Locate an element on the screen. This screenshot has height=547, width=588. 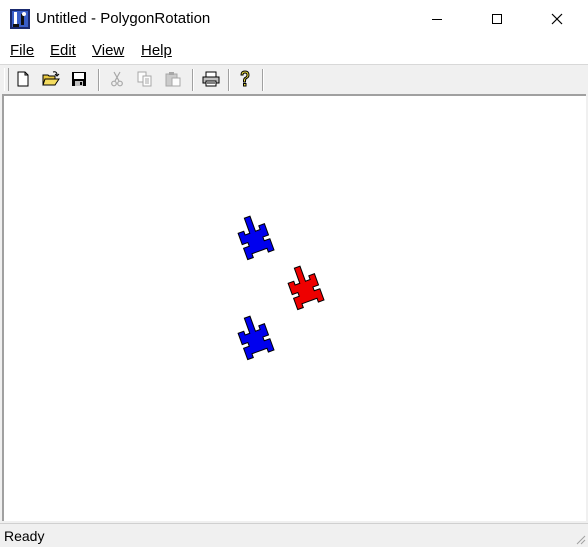
new-button is located at coordinates (23, 79).